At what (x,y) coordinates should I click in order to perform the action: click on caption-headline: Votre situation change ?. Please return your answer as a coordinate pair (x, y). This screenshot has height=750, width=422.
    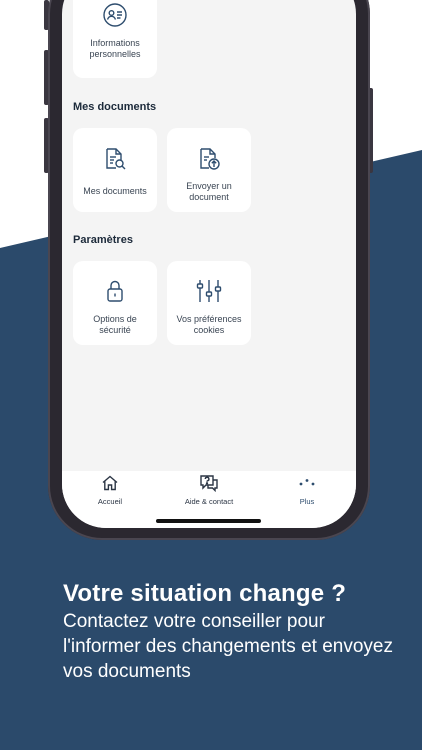
    Looking at the image, I should click on (205, 593).